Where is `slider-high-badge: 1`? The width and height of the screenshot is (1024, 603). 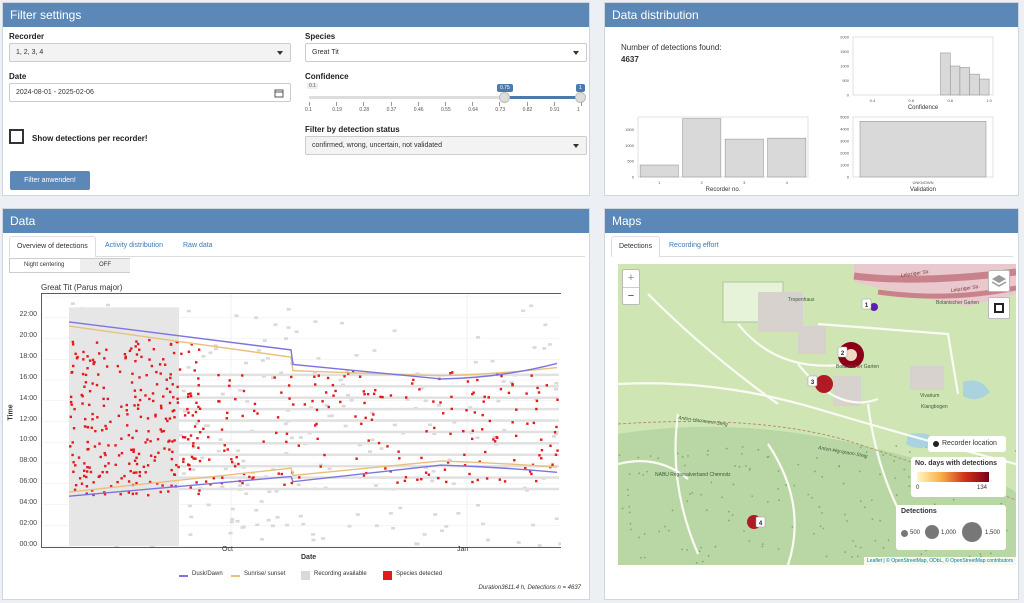 slider-high-badge: 1 is located at coordinates (580, 88).